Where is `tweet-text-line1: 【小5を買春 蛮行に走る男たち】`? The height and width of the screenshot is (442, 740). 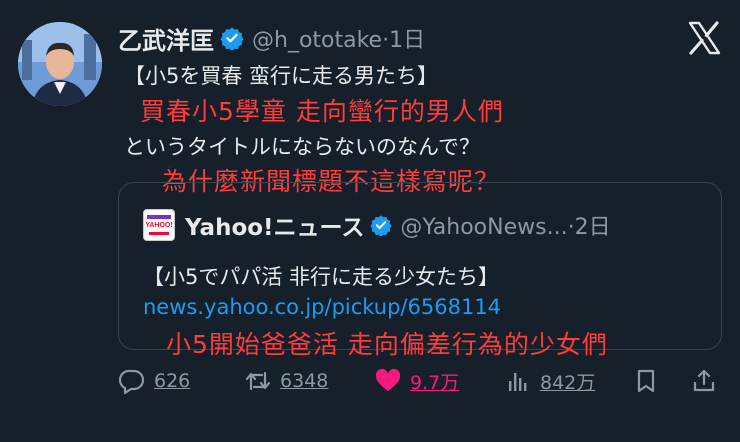 tweet-text-line1: 【小5を買春 蛮行に走る男たち】 is located at coordinates (281, 76).